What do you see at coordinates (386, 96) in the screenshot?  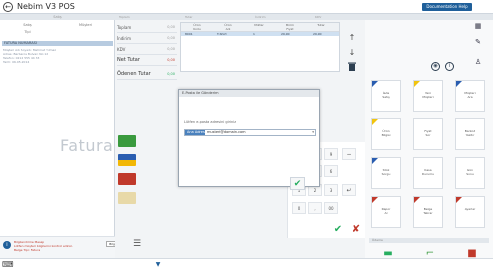 I see `tile-return-sale: İade Satış` at bounding box center [386, 96].